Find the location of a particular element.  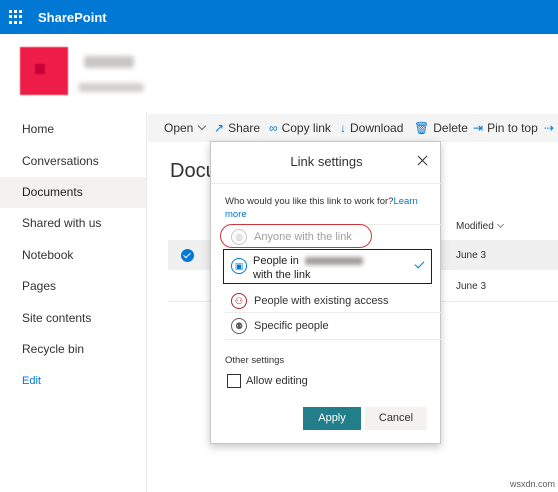

nav-item-site-contents: Site contents is located at coordinates (73, 318).